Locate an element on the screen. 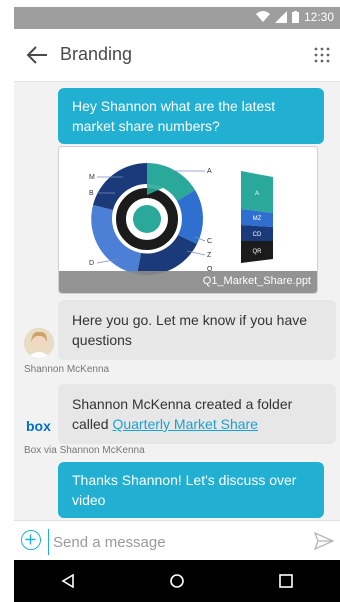 The image size is (340, 602). sender-name: Shannon McKenna is located at coordinates (67, 369).